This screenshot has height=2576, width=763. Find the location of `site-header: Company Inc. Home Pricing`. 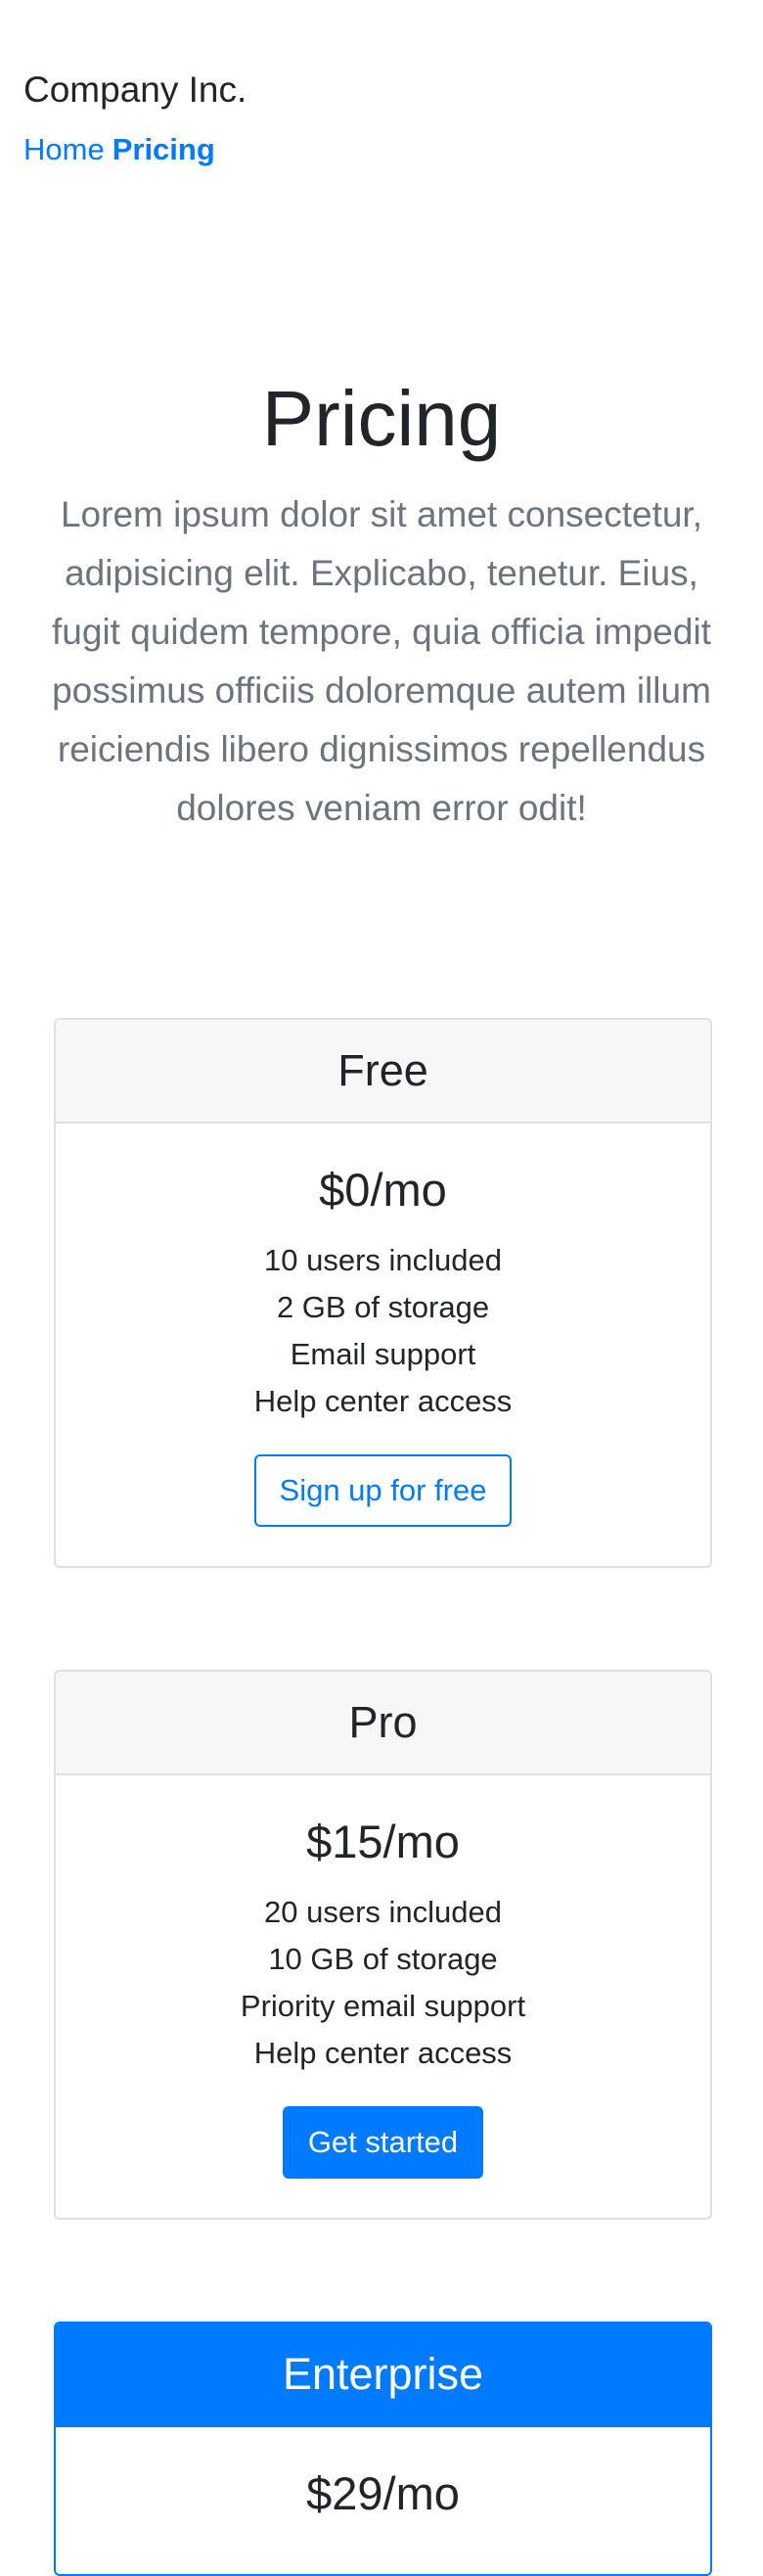

site-header: Company Inc. Home Pricing is located at coordinates (135, 118).